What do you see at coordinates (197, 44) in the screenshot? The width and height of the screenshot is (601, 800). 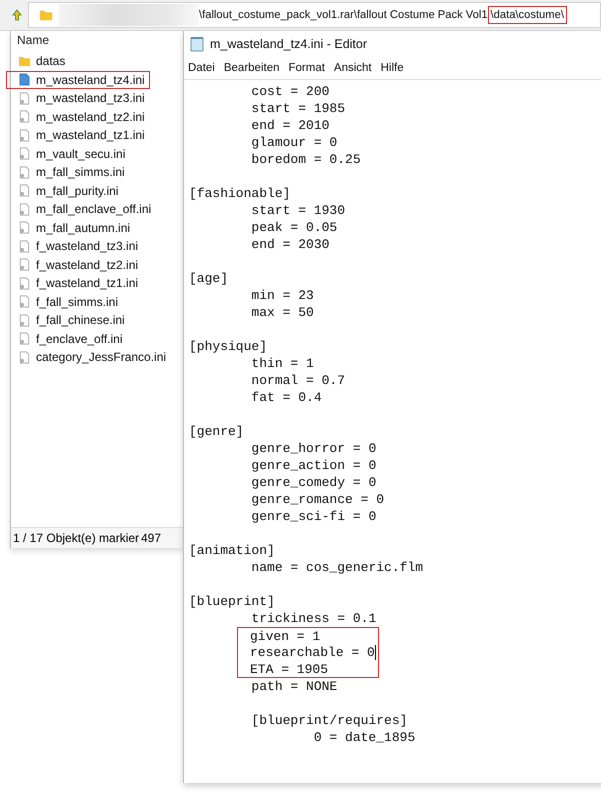 I see `notepad-icon` at bounding box center [197, 44].